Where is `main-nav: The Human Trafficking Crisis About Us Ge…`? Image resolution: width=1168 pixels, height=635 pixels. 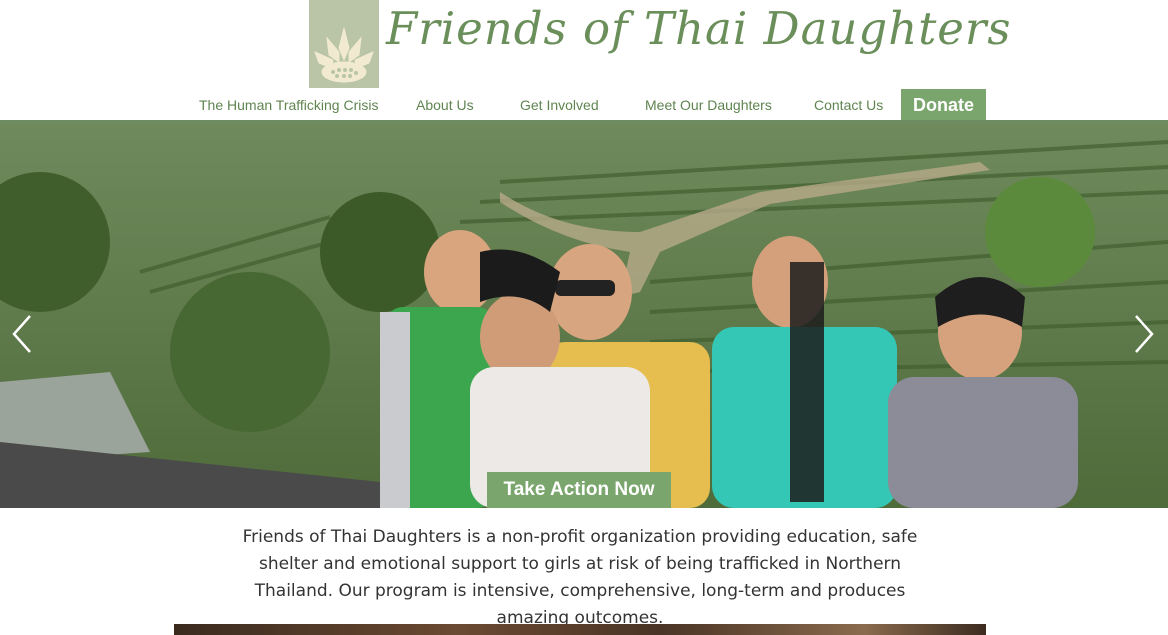 main-nav: The Human Trafficking Crisis About Us Ge… is located at coordinates (584, 104).